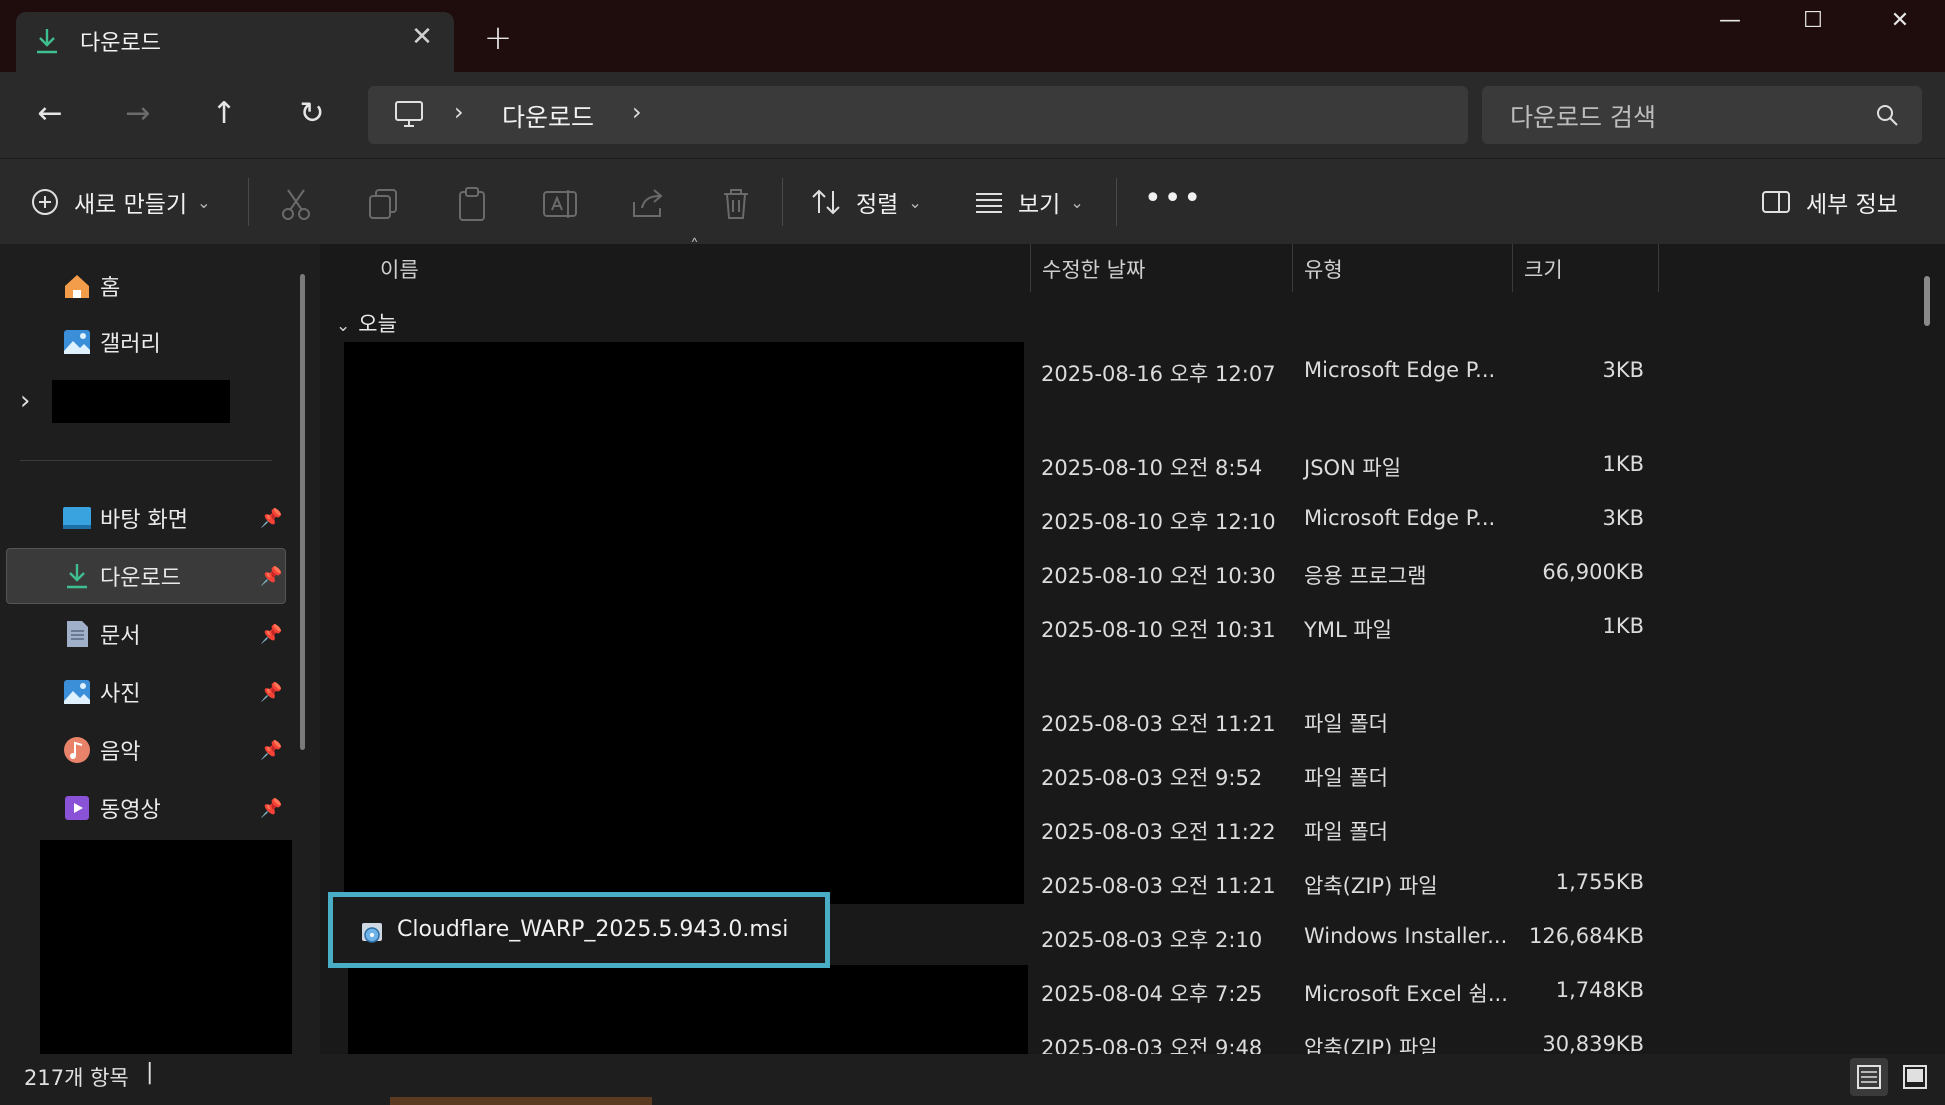 This screenshot has width=1945, height=1105. What do you see at coordinates (1151, 777) in the screenshot?
I see `row-modified: 2025-08-03 오전 9:52` at bounding box center [1151, 777].